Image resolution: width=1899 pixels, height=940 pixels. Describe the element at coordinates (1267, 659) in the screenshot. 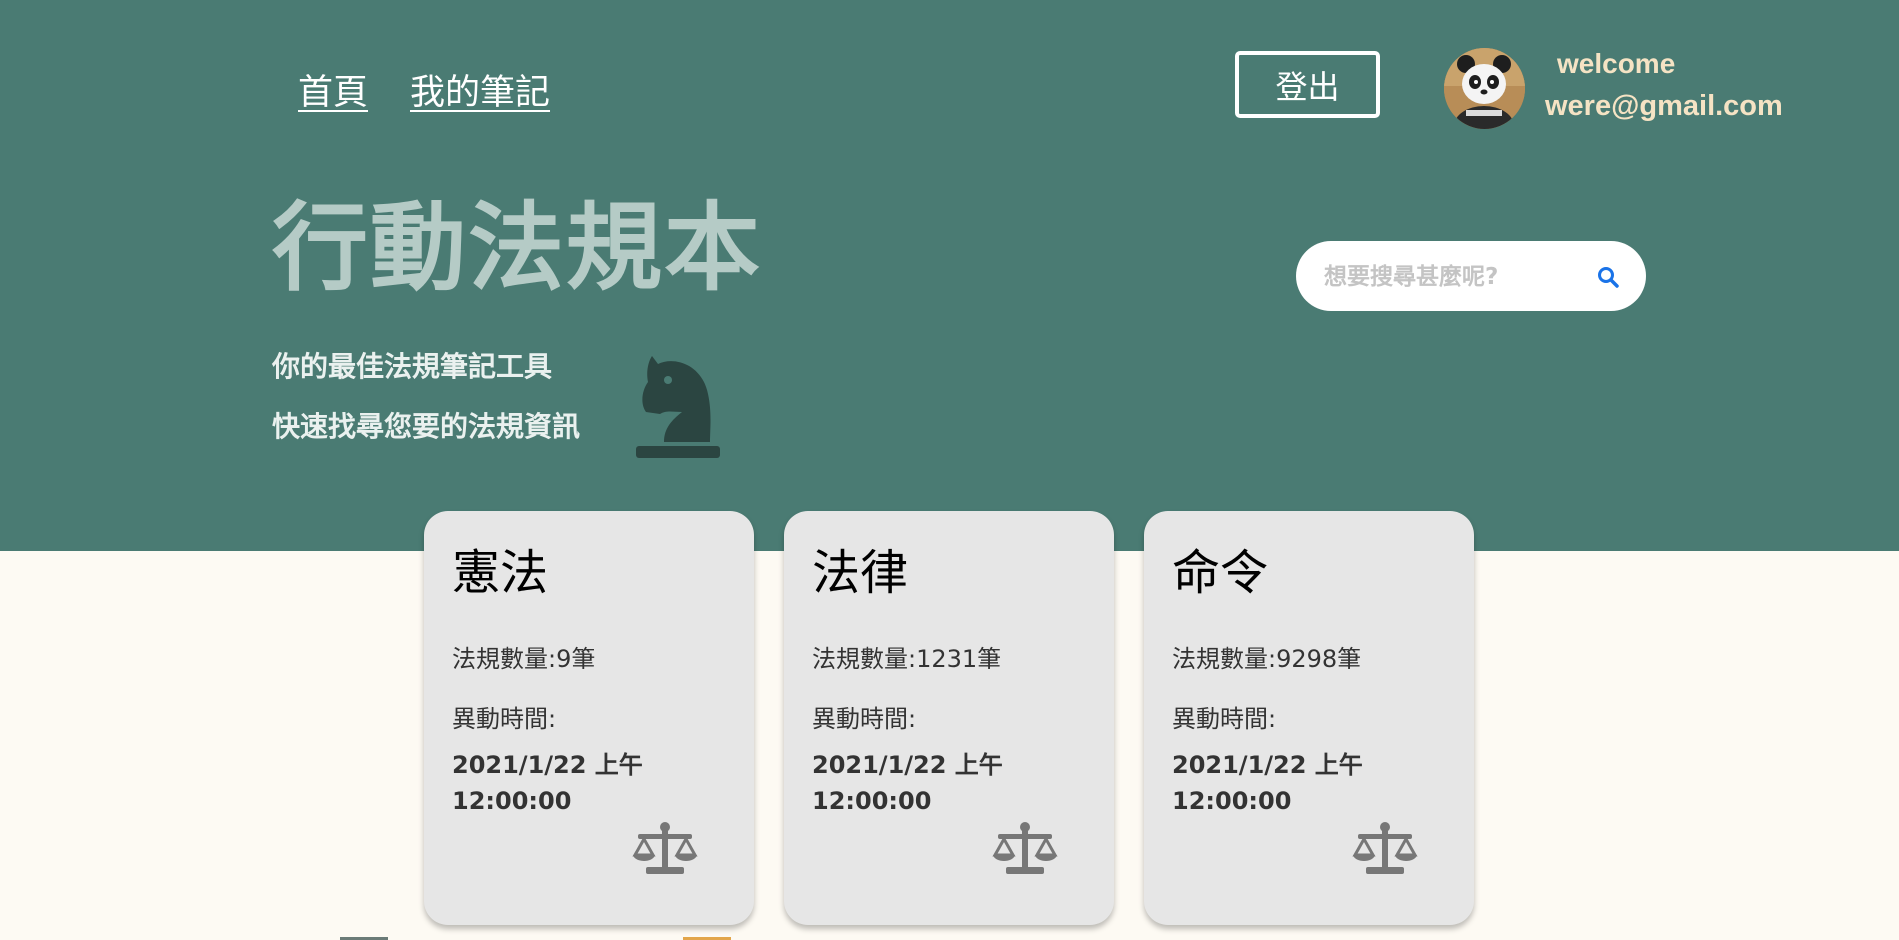

I see `card-count: 法規數量:9298筆` at that location.